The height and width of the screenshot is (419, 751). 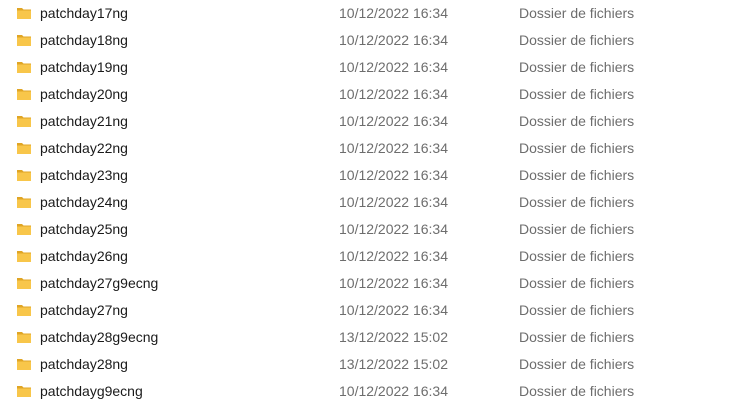 I want to click on file-name: patchday20ng, so click(x=84, y=94).